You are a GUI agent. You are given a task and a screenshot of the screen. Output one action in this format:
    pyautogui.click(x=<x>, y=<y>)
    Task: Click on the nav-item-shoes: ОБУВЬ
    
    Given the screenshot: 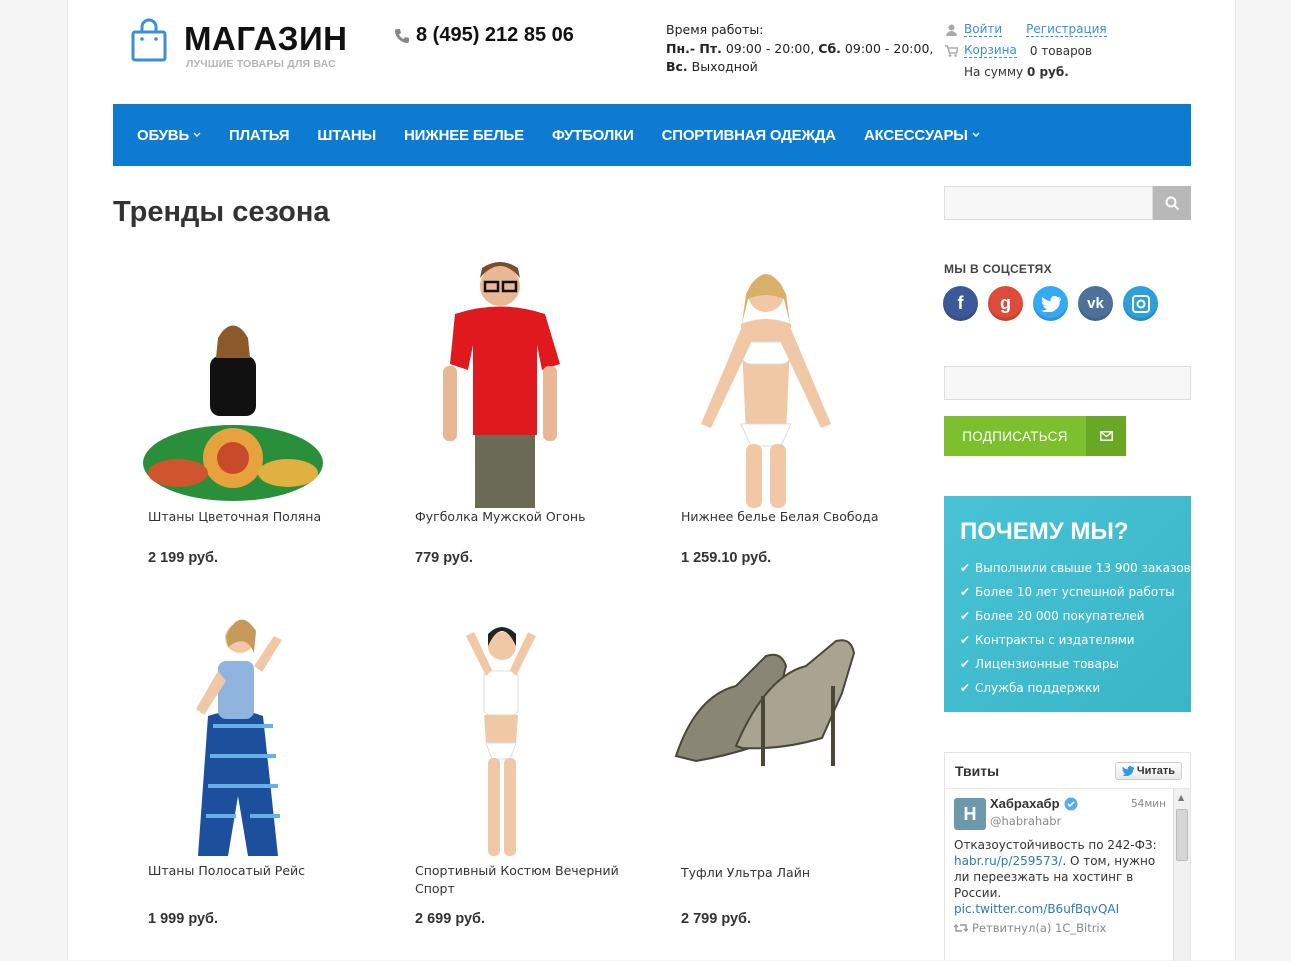 What is the action you would take?
    pyautogui.click(x=169, y=135)
    